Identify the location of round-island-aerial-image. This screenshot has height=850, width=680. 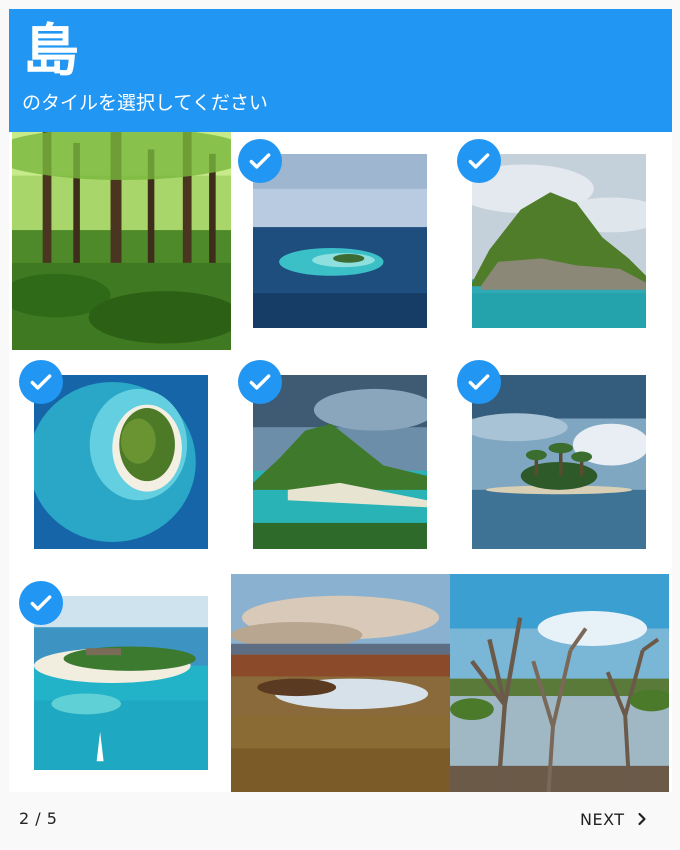
(121, 462).